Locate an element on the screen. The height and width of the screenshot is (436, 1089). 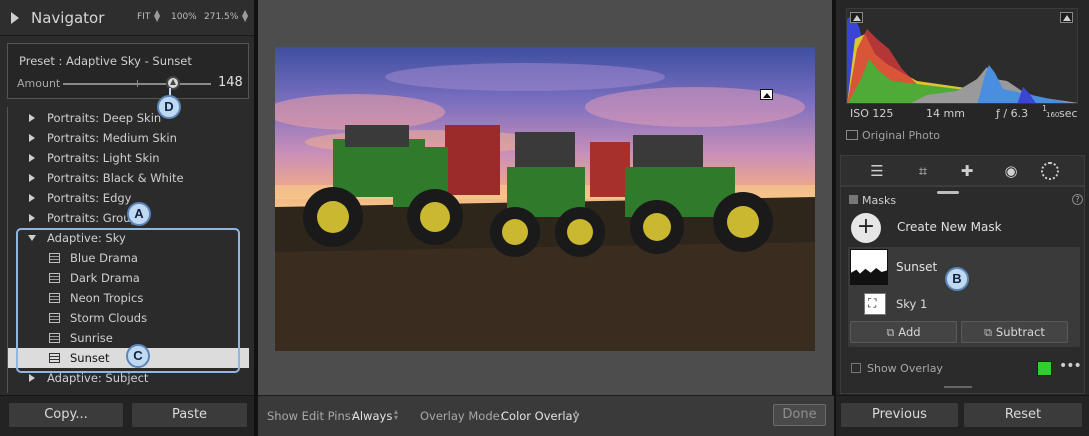
red-eye-icon: ◉ is located at coordinates (1011, 171).